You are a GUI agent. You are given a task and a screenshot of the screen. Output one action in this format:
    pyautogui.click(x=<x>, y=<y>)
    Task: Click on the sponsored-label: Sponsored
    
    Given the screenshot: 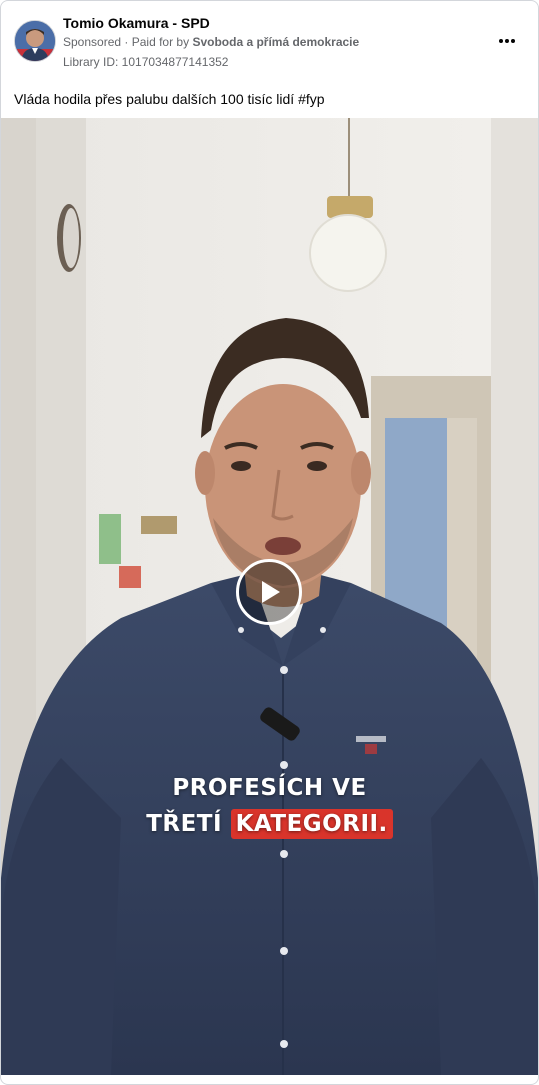 What is the action you would take?
    pyautogui.click(x=92, y=42)
    